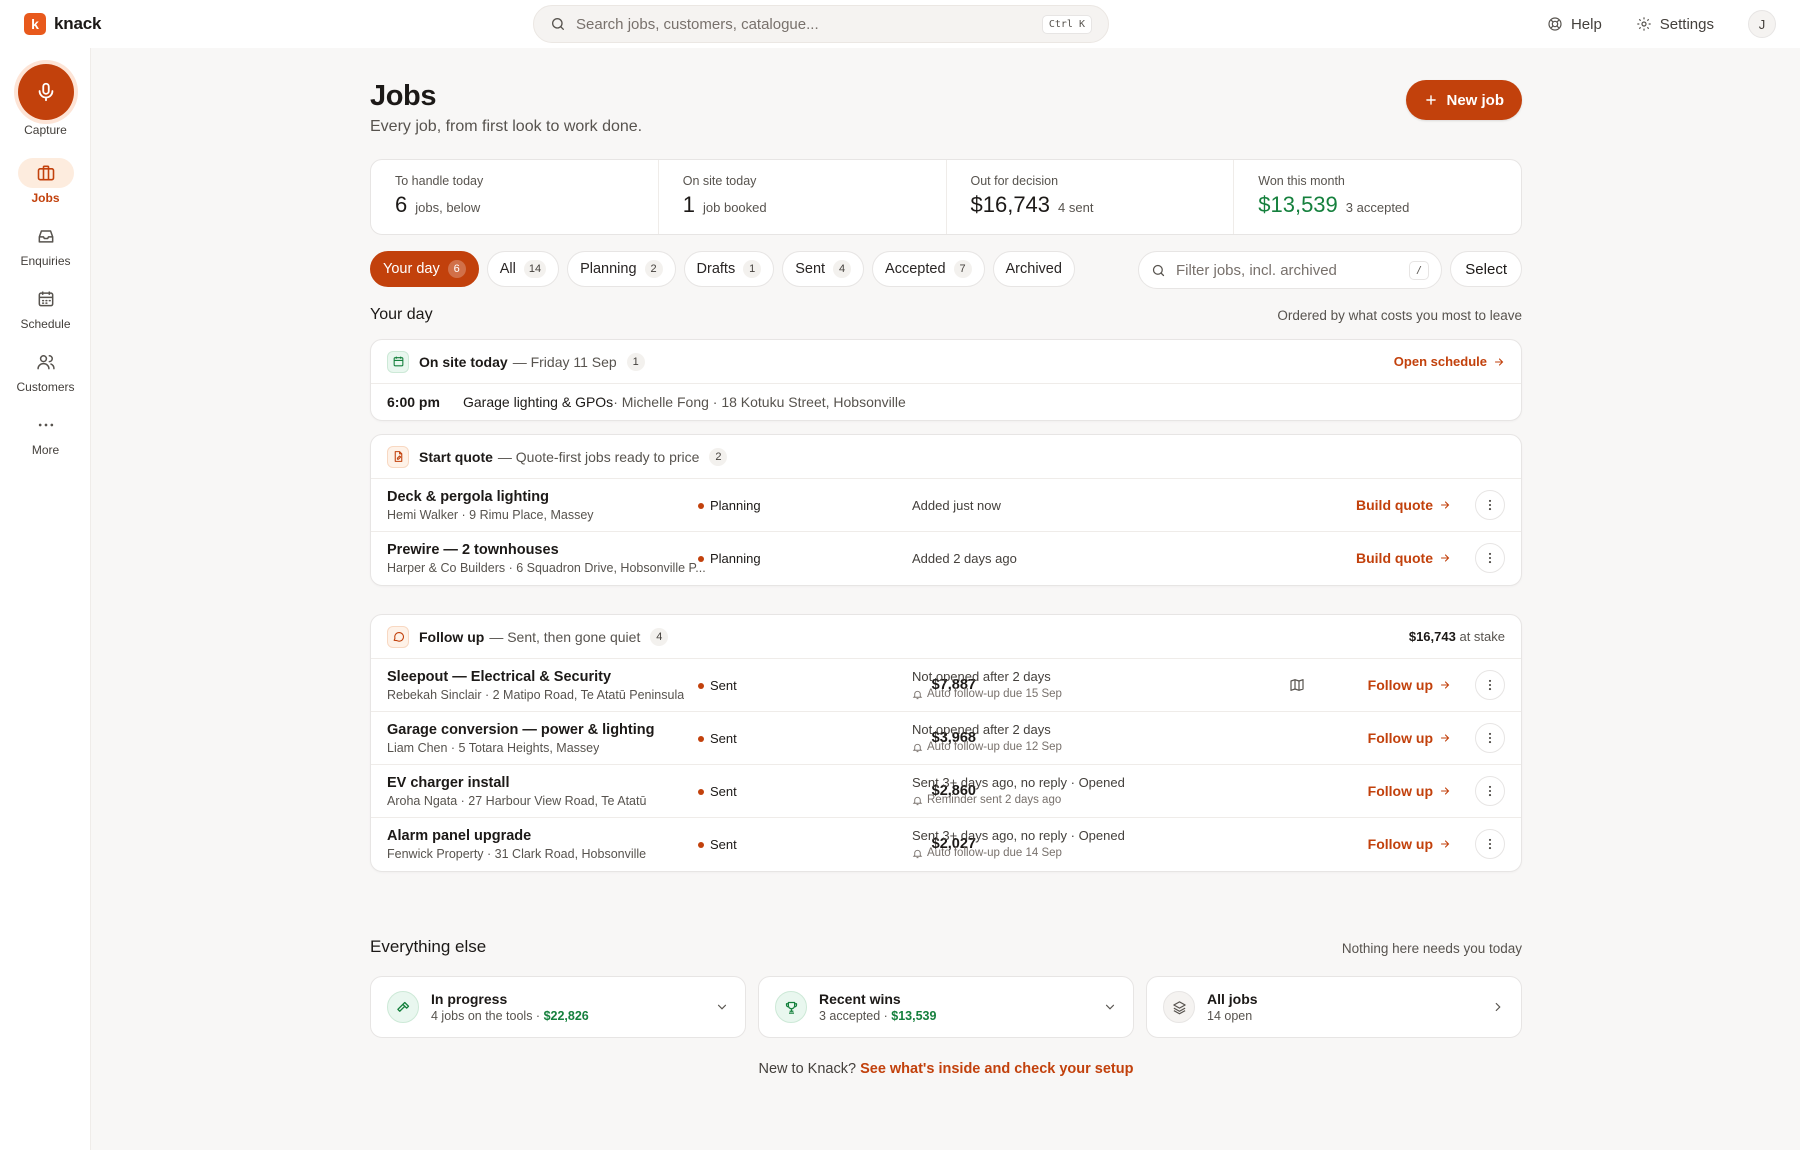 The width and height of the screenshot is (1800, 1150). What do you see at coordinates (1574, 24) in the screenshot?
I see `help-link: Help` at bounding box center [1574, 24].